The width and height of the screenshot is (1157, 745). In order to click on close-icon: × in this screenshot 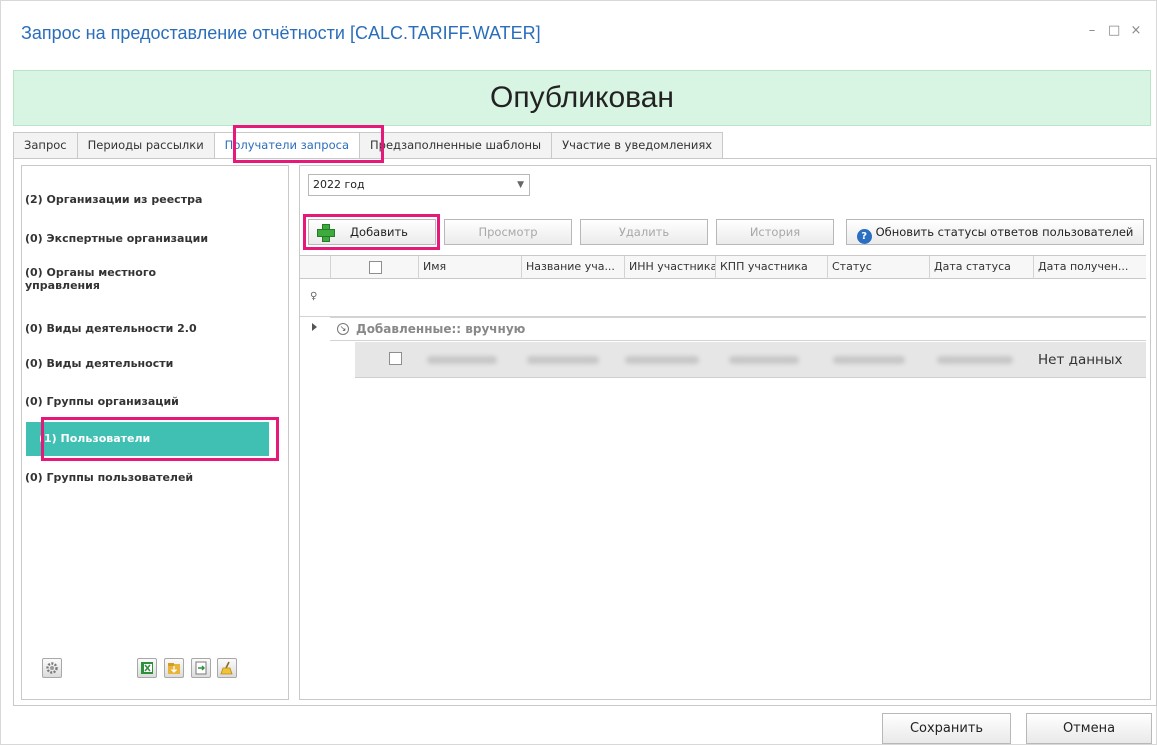, I will do `click(1136, 30)`.